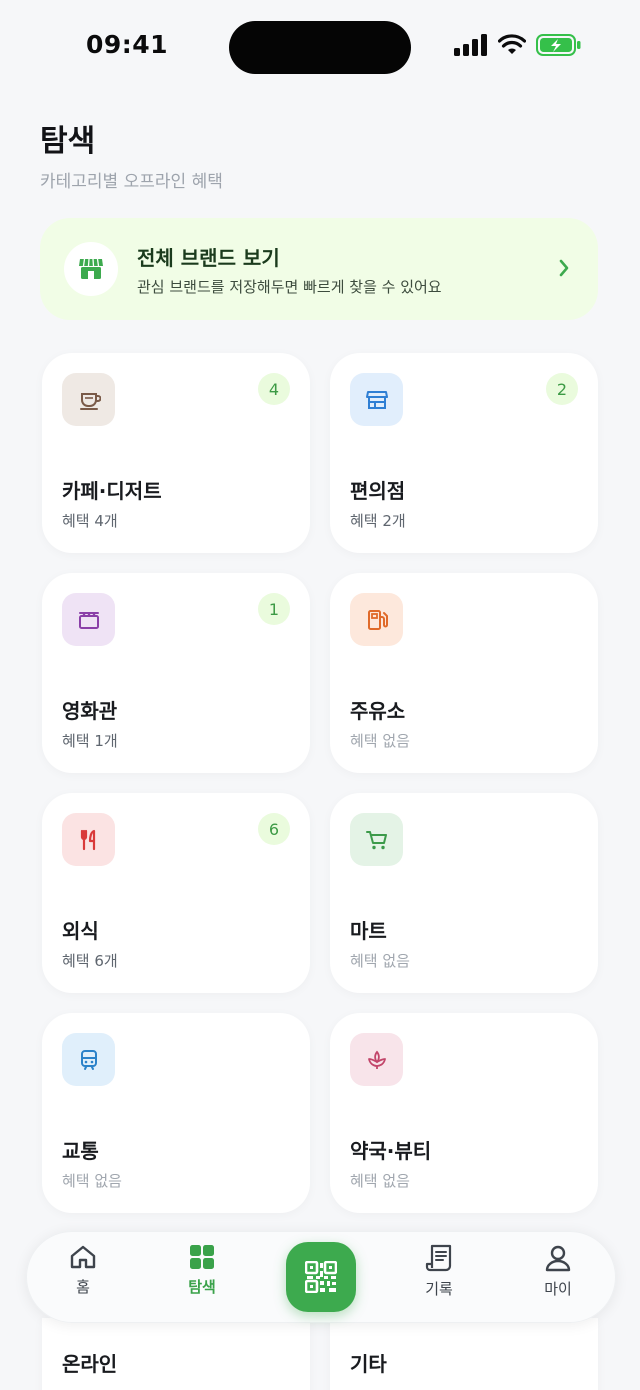 Image resolution: width=640 pixels, height=1390 pixels. What do you see at coordinates (90, 741) in the screenshot?
I see `category-benefit-summary: 혜택 1개` at bounding box center [90, 741].